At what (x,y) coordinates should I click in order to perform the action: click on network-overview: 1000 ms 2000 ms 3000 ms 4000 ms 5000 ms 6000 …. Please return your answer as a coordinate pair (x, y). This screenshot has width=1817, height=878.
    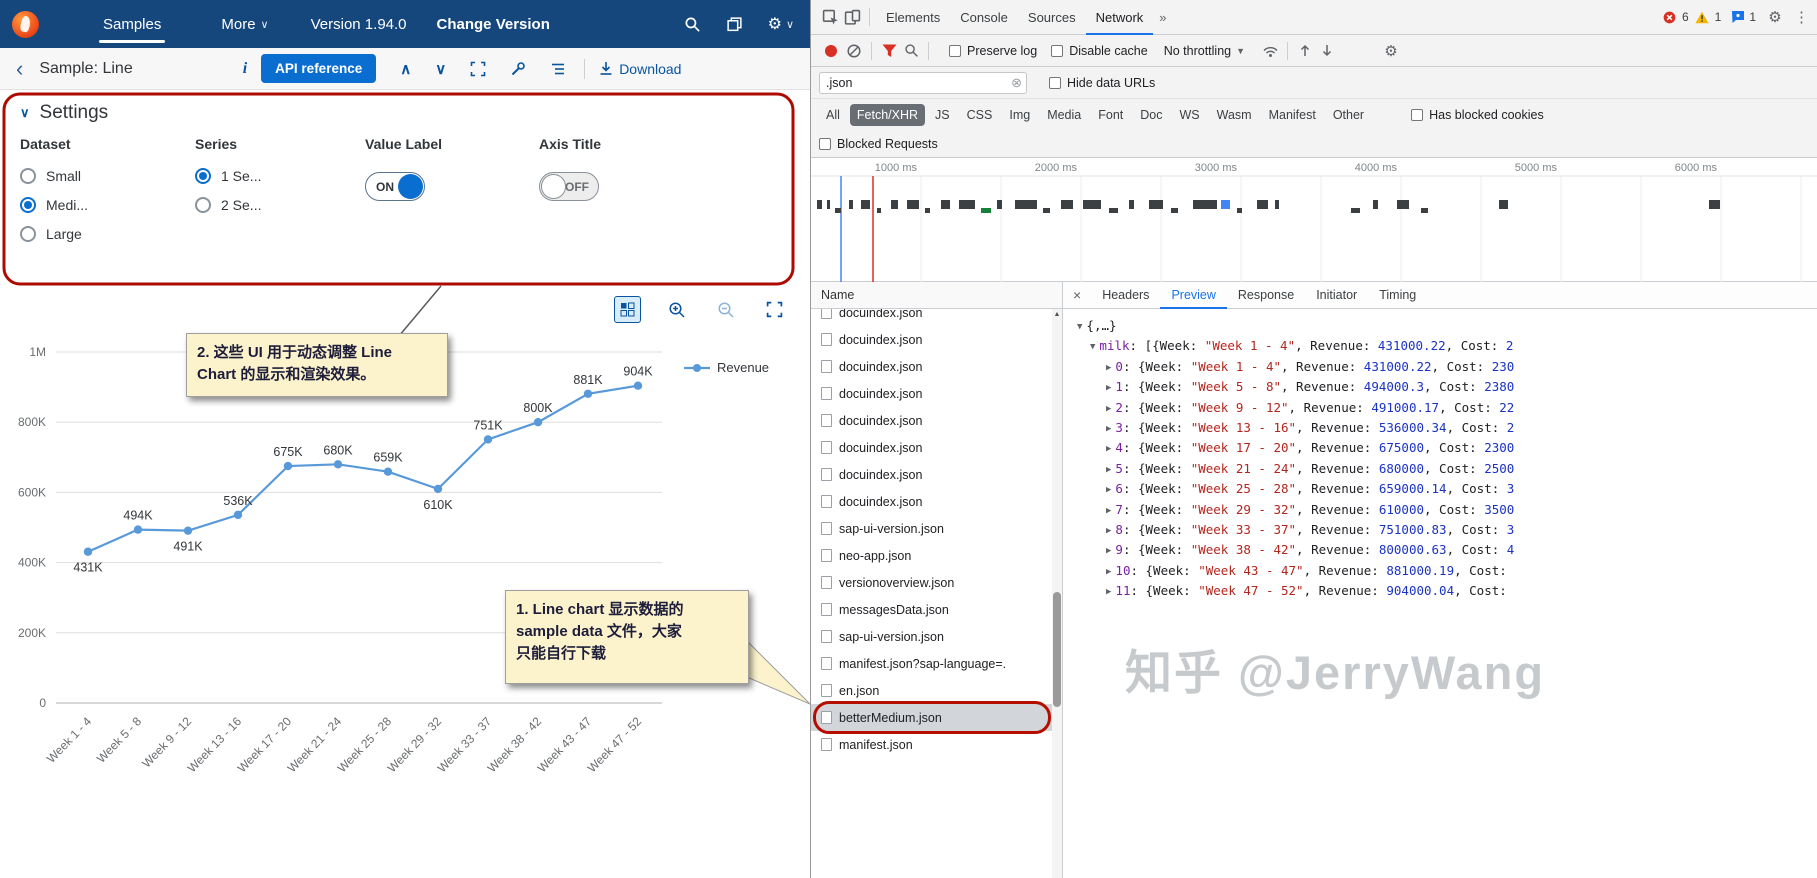
    Looking at the image, I should click on (1314, 220).